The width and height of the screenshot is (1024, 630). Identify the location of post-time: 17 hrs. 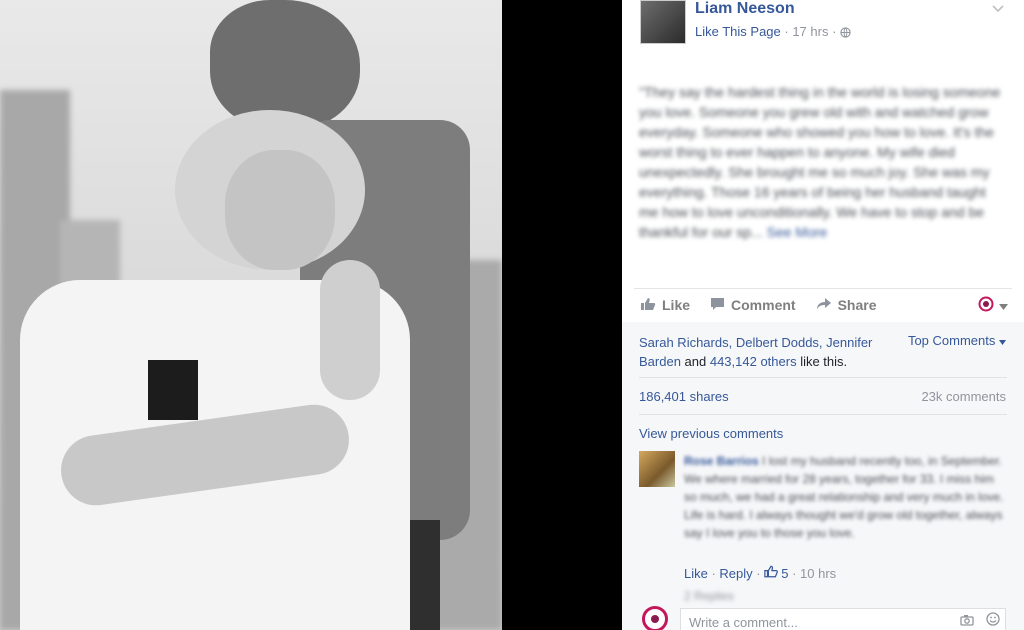
(810, 31).